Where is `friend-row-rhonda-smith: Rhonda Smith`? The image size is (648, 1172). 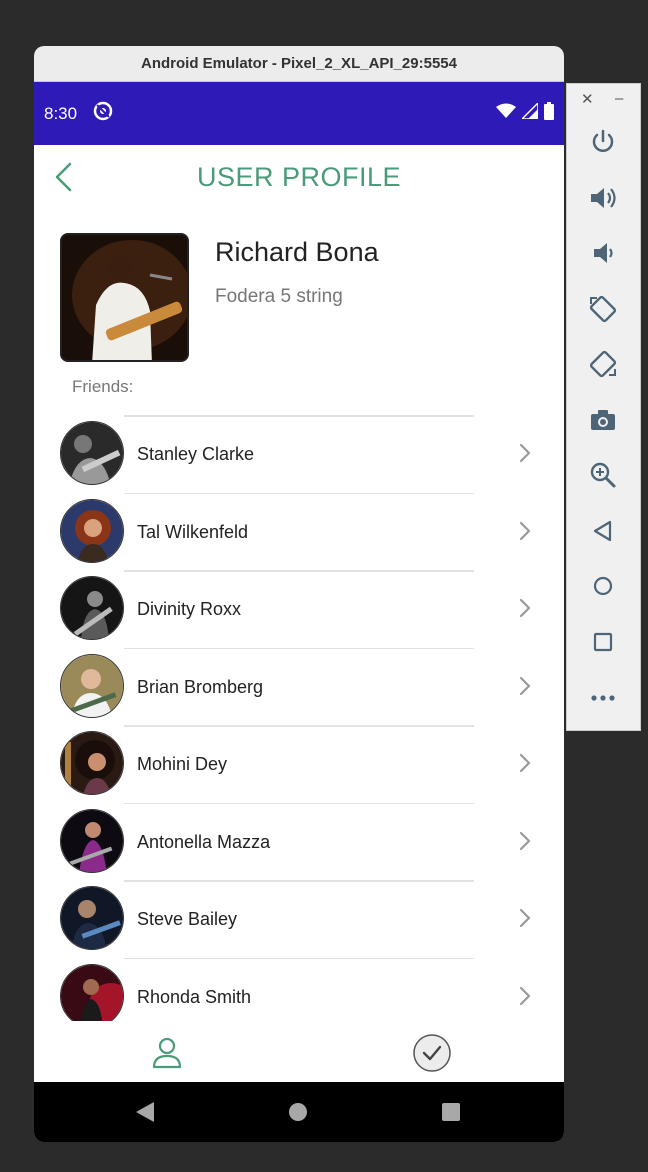 friend-row-rhonda-smith: Rhonda Smith is located at coordinates (299, 989).